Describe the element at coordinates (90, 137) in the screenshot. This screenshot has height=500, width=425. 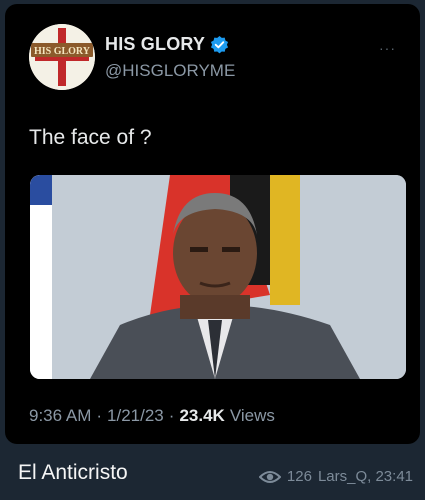
I see `tweet-text: The face of ?` at that location.